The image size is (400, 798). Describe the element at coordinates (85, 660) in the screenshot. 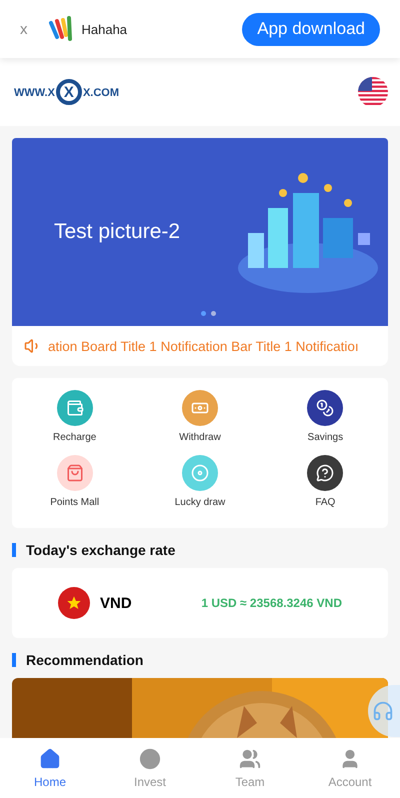

I see `section-heading: Recommendation` at that location.